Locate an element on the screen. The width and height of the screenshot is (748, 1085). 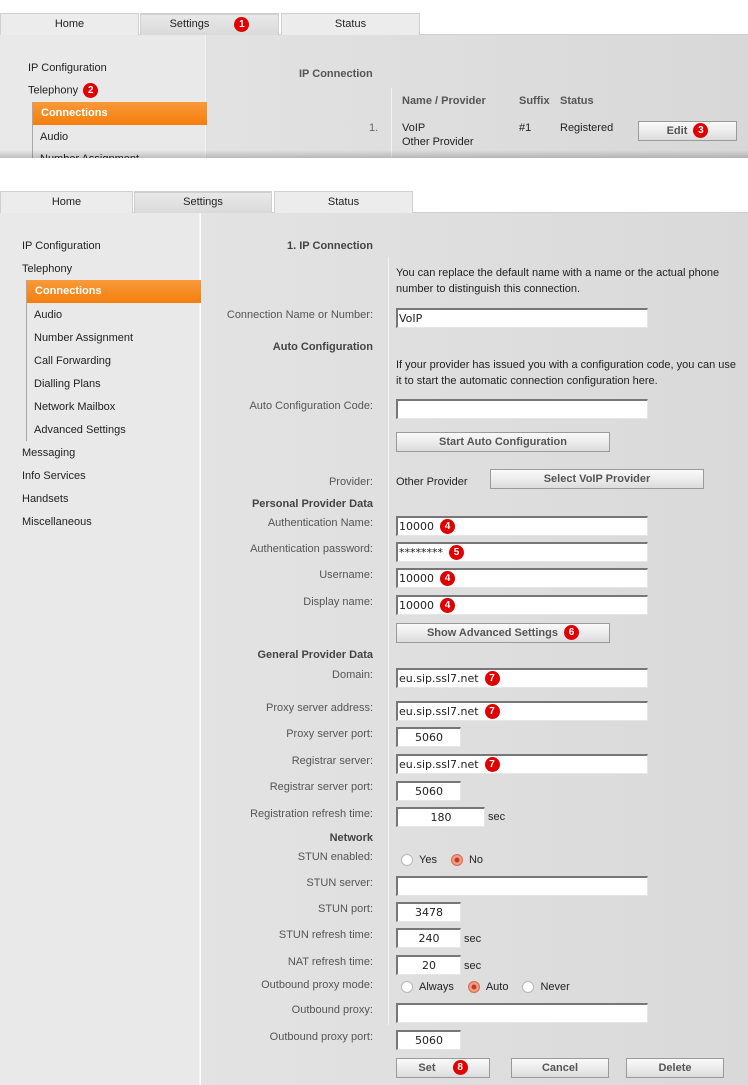
network-section-title: Network is located at coordinates (351, 838).